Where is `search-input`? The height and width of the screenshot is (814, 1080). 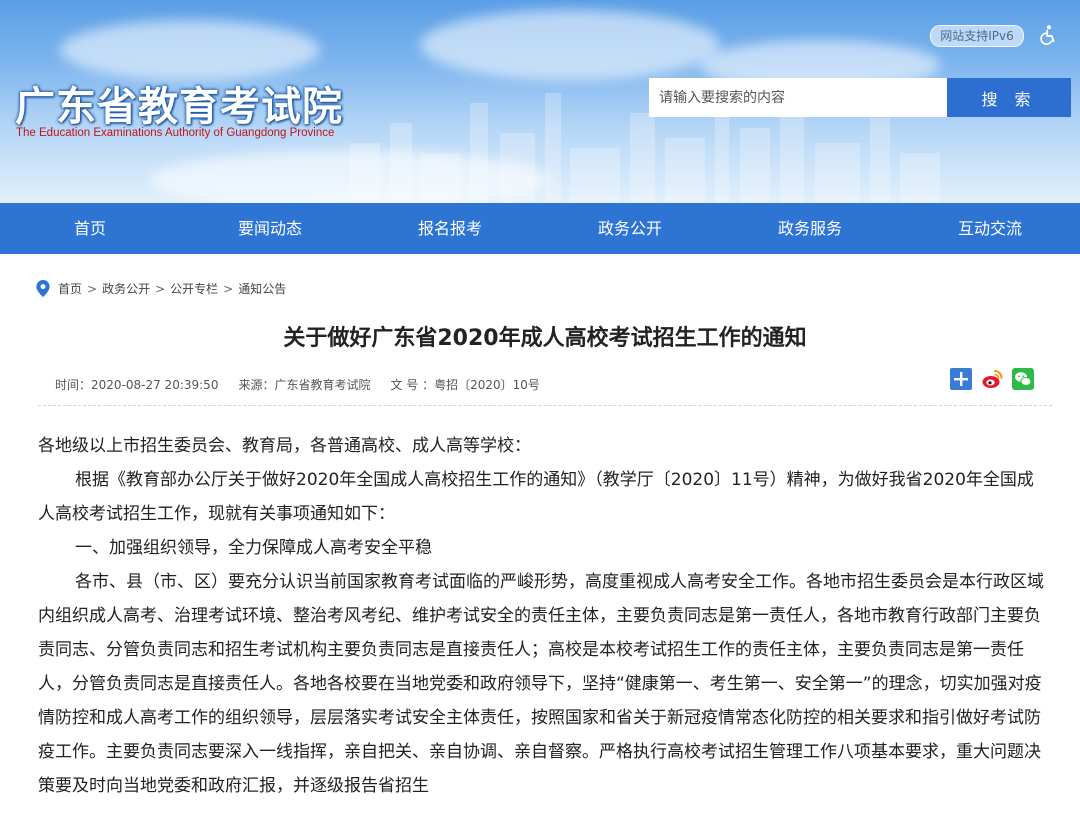
search-input is located at coordinates (798, 97).